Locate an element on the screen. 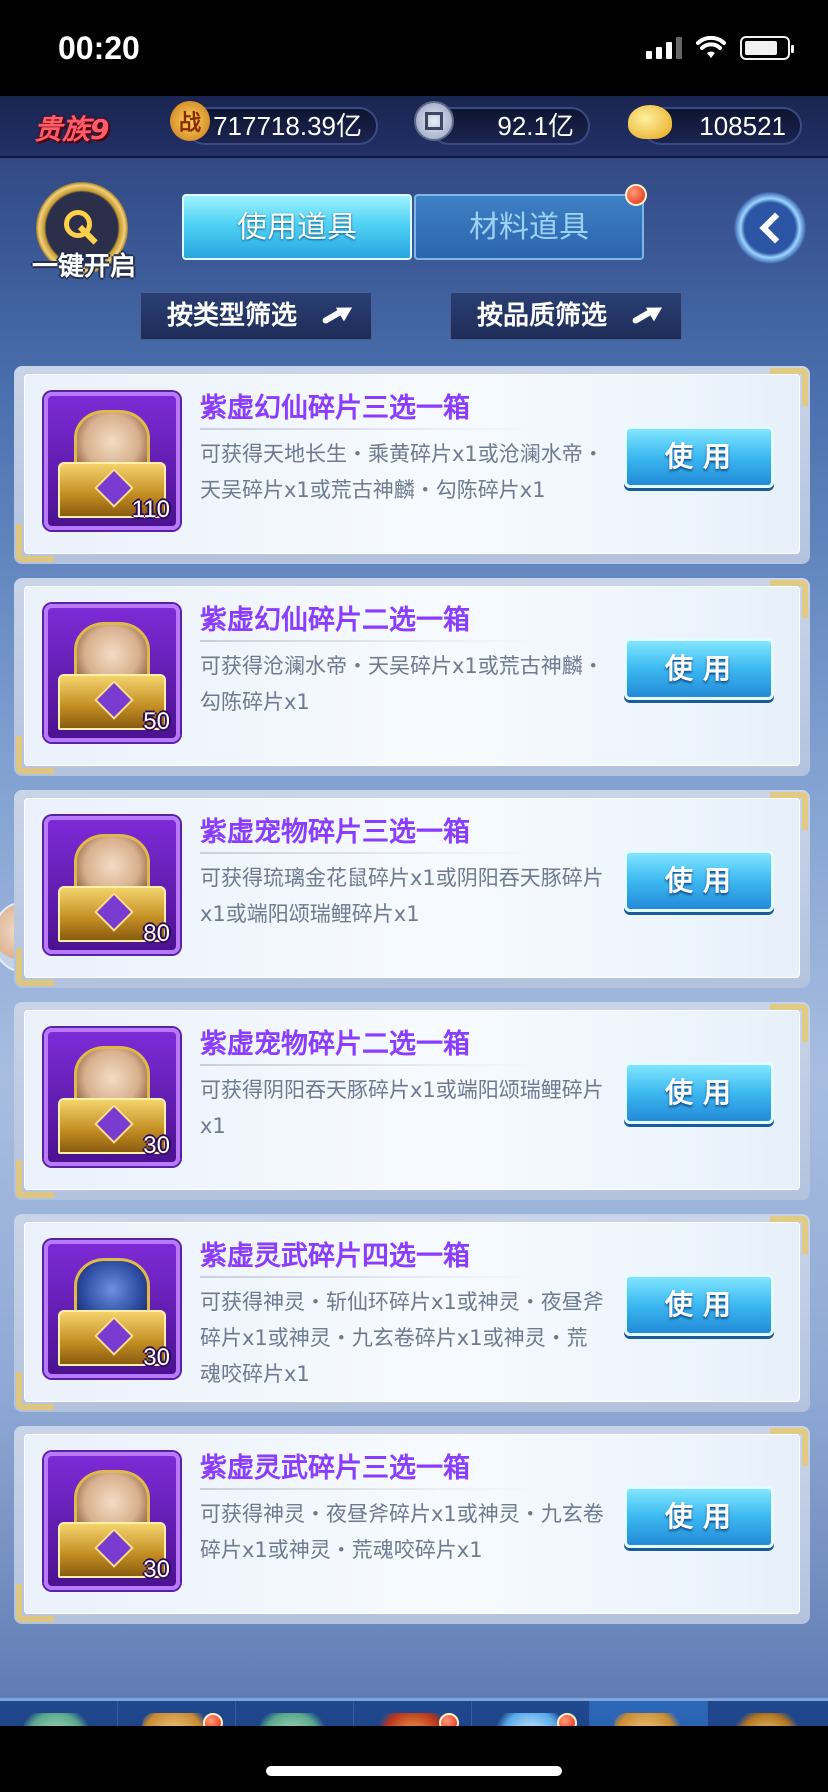 This screenshot has width=828, height=1792. item-chest-icon: 50 is located at coordinates (112, 673).